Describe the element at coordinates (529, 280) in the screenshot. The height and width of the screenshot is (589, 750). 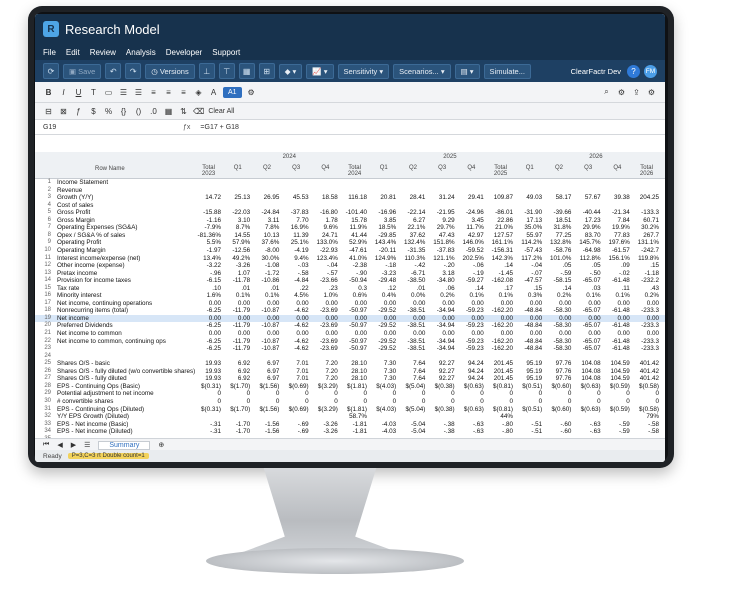
I see `table-cell: -47.57` at that location.